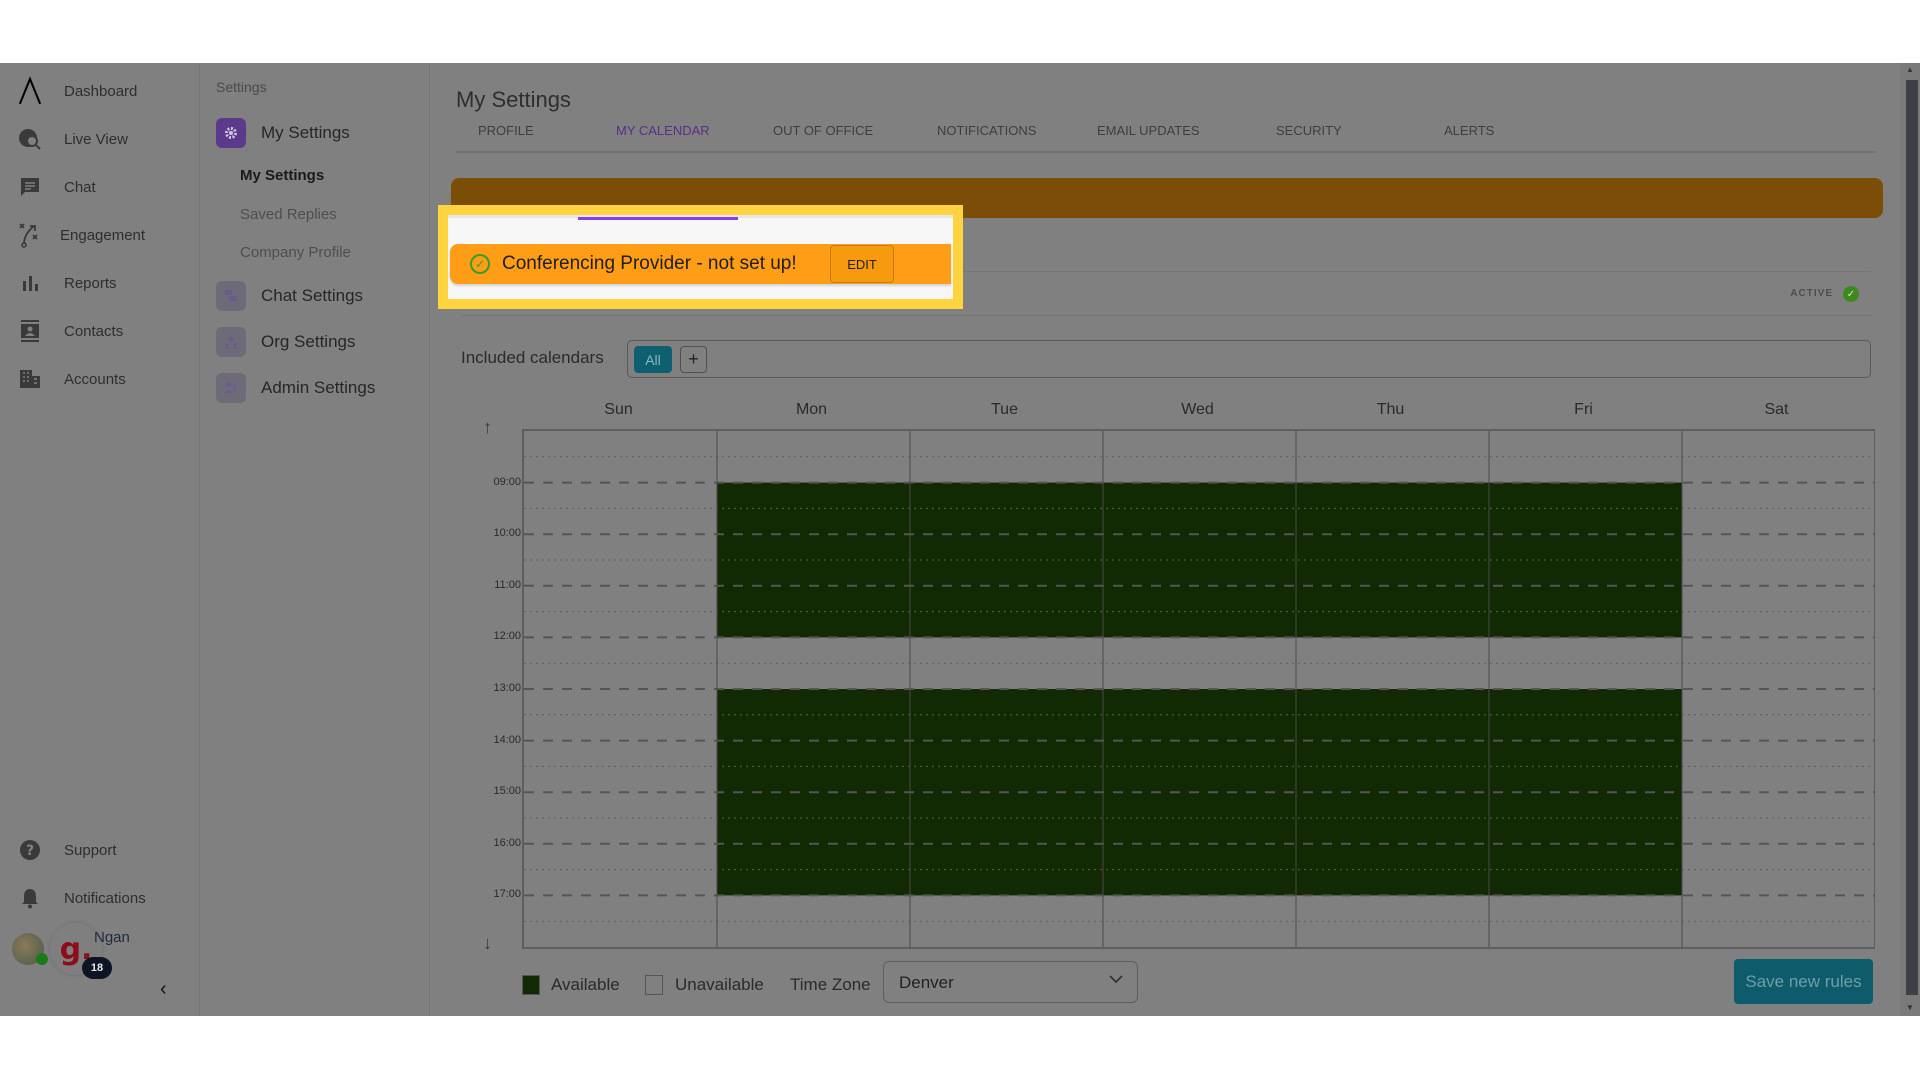  What do you see at coordinates (1309, 130) in the screenshot?
I see `tab-security: SECURITY` at bounding box center [1309, 130].